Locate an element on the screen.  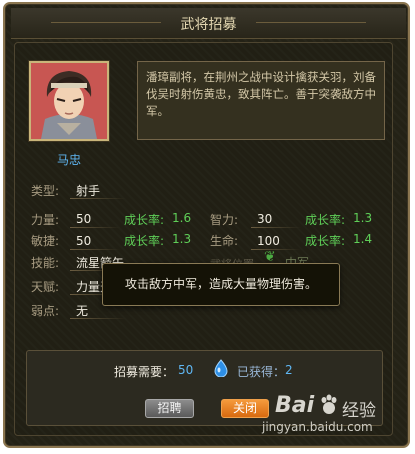
recruit-owned-value: 2 is located at coordinates (289, 370).